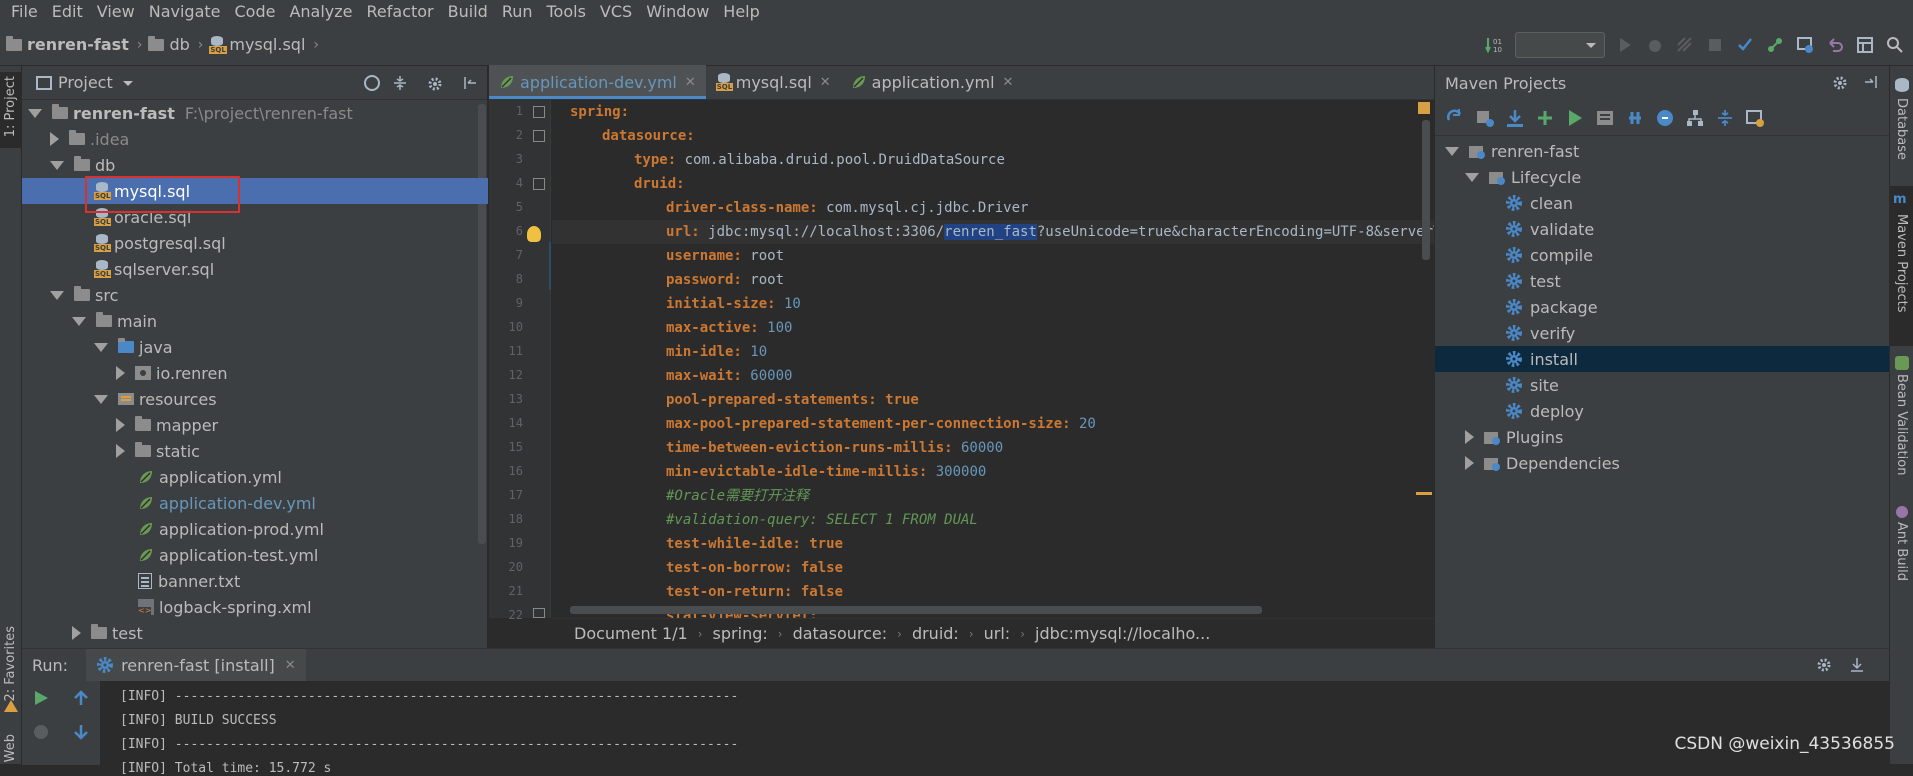 The width and height of the screenshot is (1913, 776). Describe the element at coordinates (372, 83) in the screenshot. I see `locate-icon` at that location.